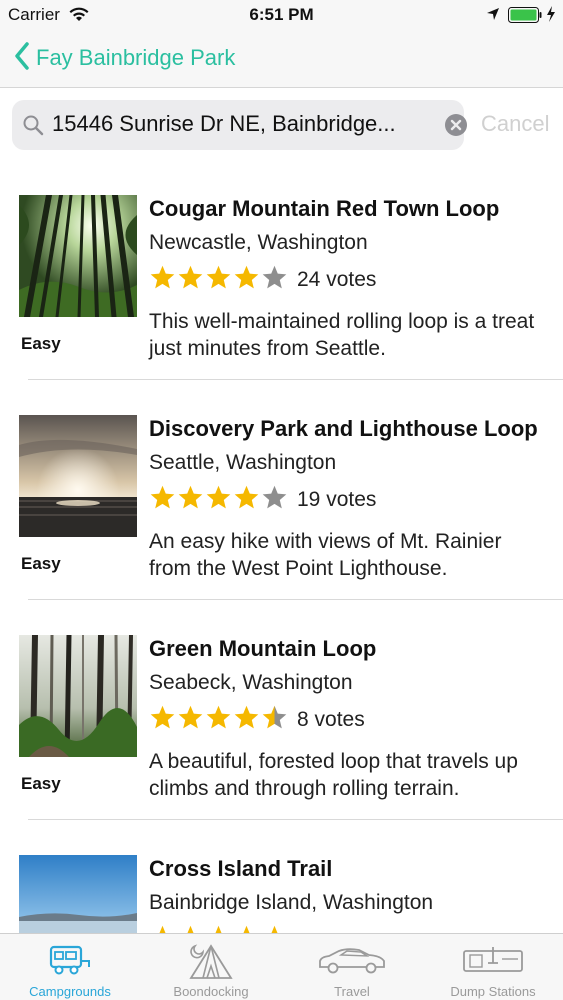  I want to click on tab-label: Campgrounds, so click(70, 991).